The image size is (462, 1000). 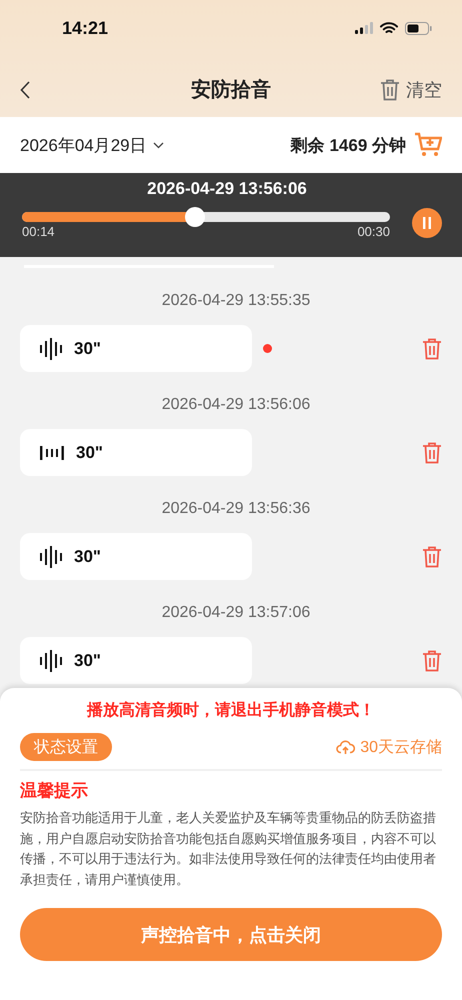 I want to click on trash-icon, so click(x=390, y=89).